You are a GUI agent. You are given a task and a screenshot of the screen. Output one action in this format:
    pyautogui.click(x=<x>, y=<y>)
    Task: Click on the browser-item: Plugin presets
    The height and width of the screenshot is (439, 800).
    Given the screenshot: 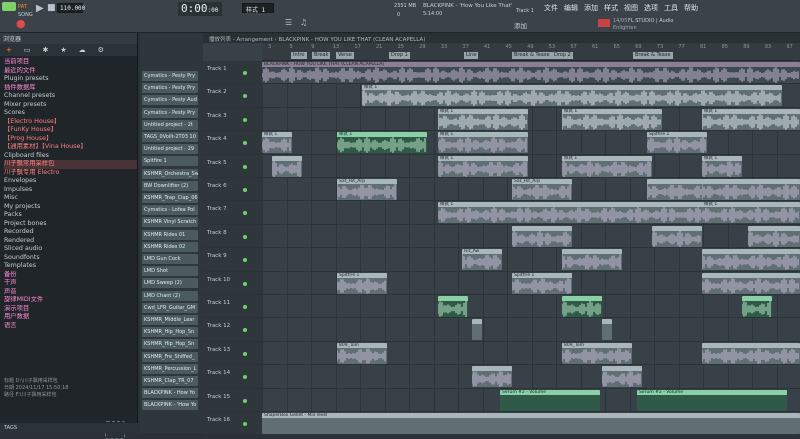 What is the action you would take?
    pyautogui.click(x=70, y=79)
    